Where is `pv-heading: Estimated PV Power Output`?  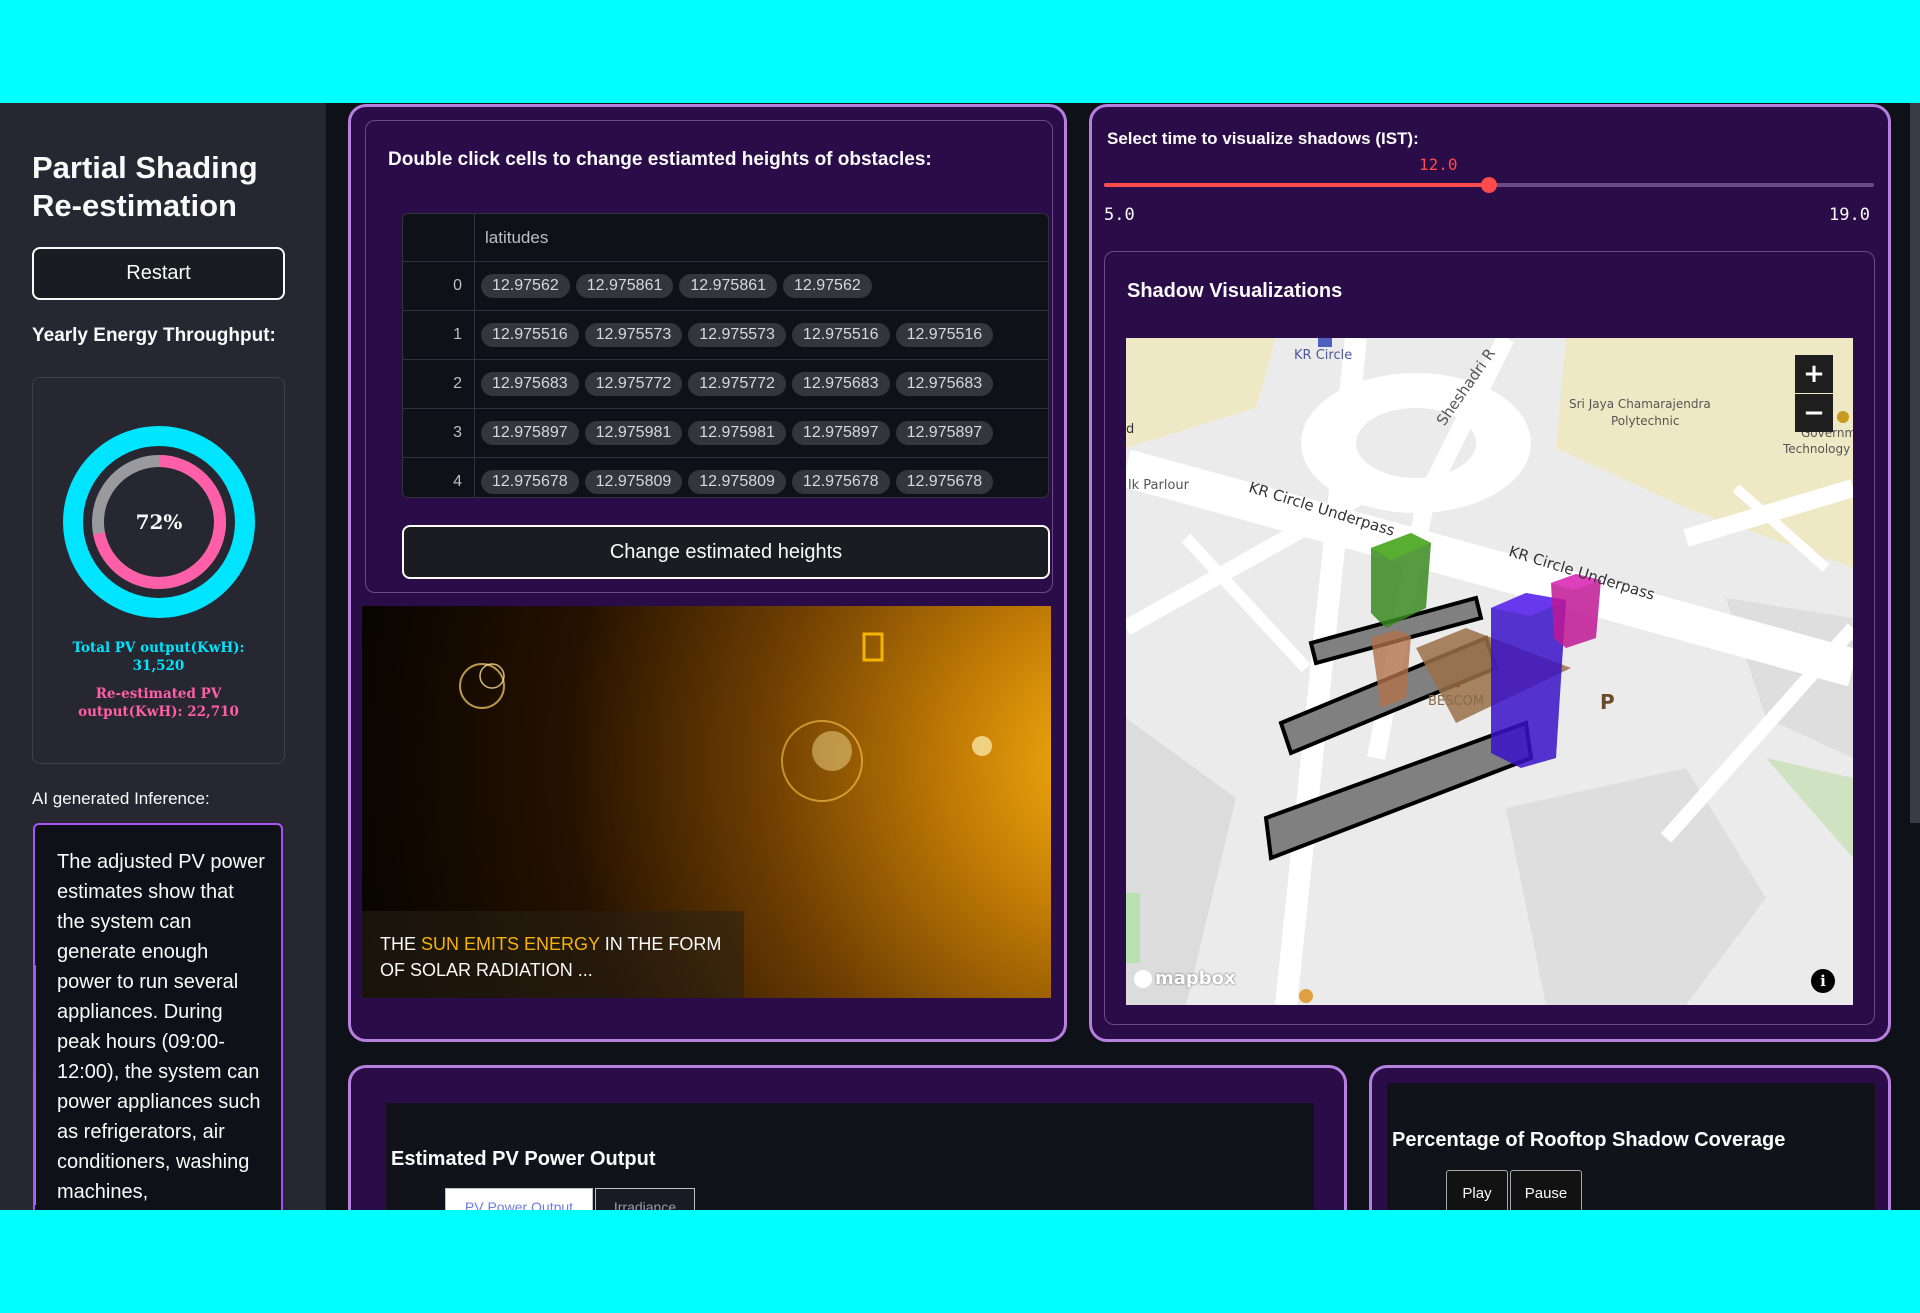 pv-heading: Estimated PV Power Output is located at coordinates (523, 1159).